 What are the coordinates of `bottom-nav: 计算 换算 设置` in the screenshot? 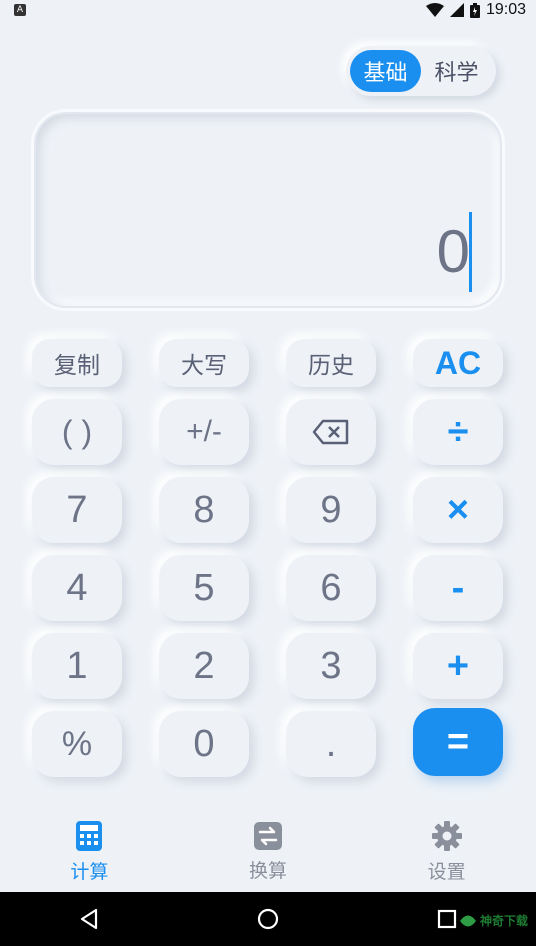 It's located at (268, 852).